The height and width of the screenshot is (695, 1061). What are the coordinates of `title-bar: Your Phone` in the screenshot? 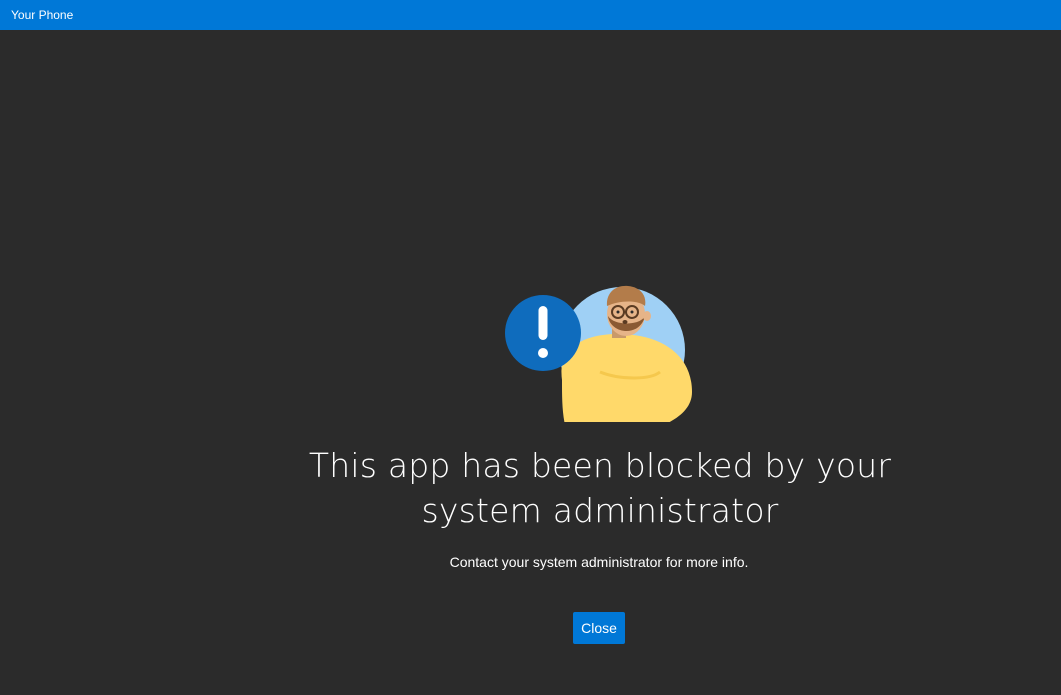 It's located at (530, 15).